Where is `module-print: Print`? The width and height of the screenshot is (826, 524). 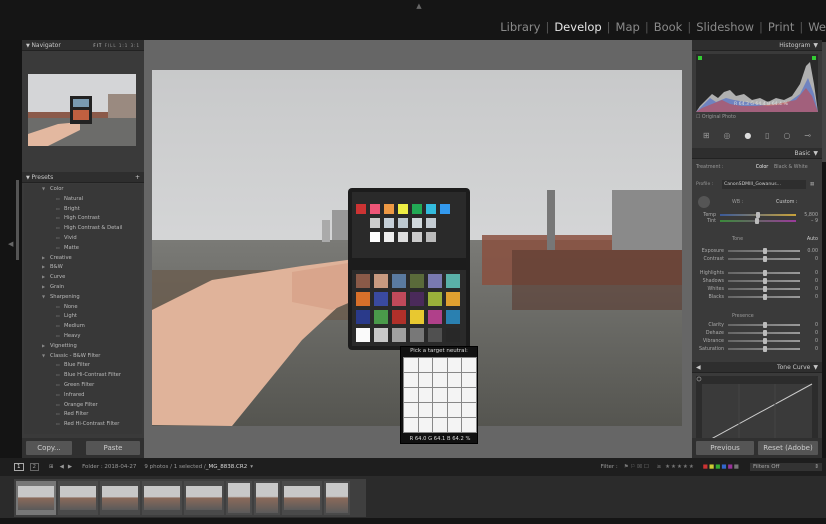 module-print: Print is located at coordinates (781, 27).